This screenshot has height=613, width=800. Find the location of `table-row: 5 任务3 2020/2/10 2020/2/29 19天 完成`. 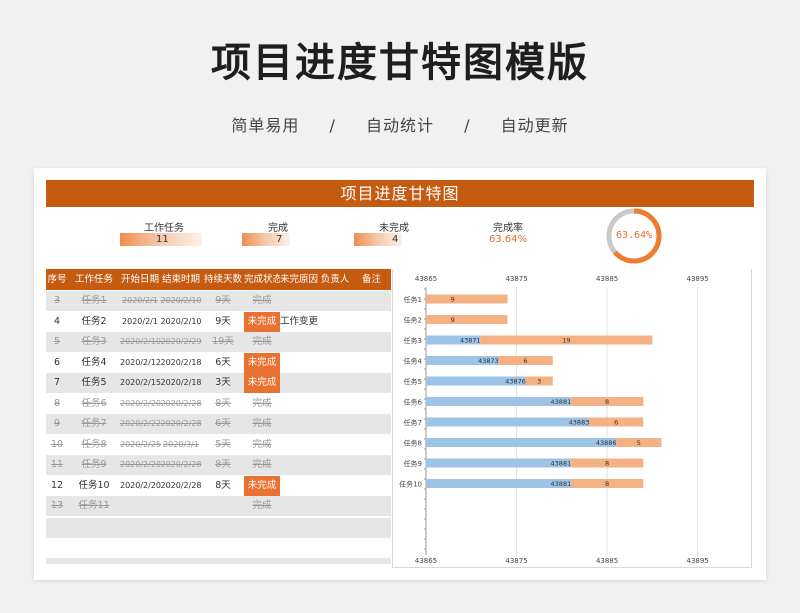

table-row: 5 任务3 2020/2/10 2020/2/29 19天 完成 is located at coordinates (218, 342).